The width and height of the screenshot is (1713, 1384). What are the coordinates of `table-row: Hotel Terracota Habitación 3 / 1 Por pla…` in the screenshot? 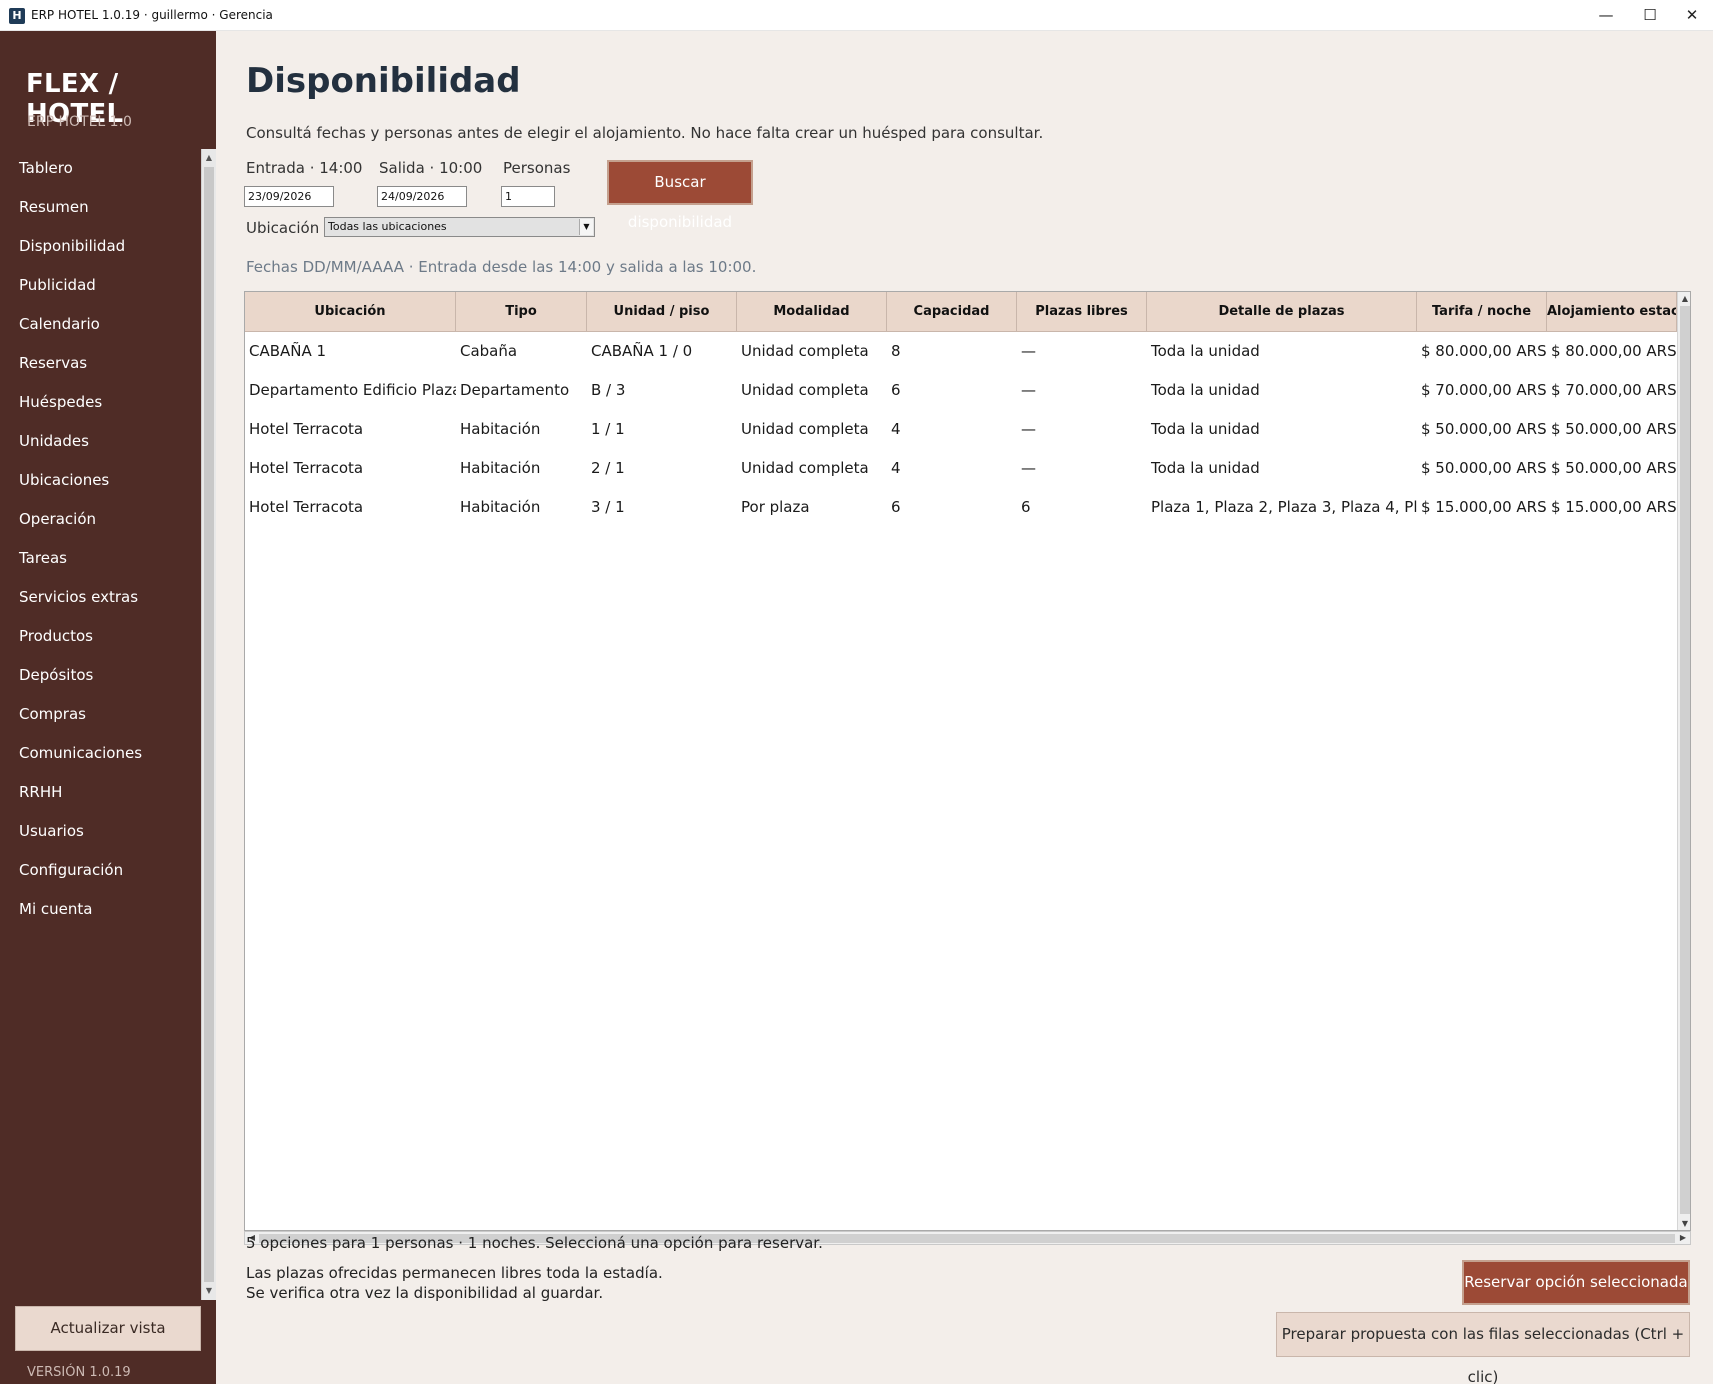 It's located at (961, 507).